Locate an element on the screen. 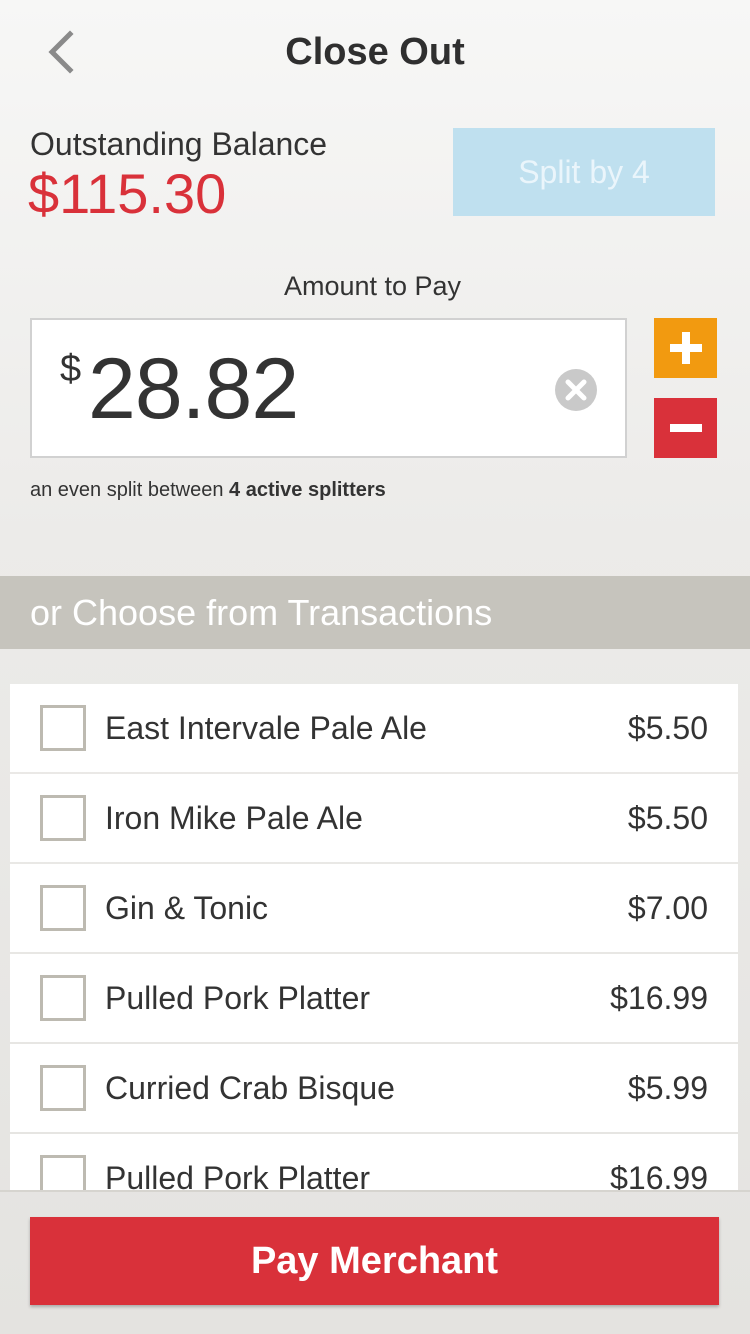 The image size is (750, 1334). transaction-price: $5.99 is located at coordinates (667, 1088).